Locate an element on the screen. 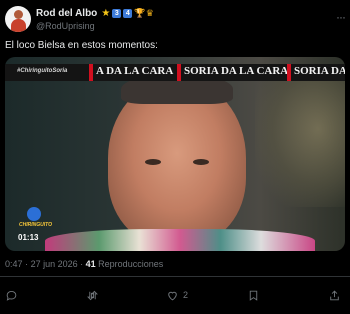 This screenshot has height=314, width=350. ticker-hashtag: #ChiringuitoSoria is located at coordinates (42, 71).